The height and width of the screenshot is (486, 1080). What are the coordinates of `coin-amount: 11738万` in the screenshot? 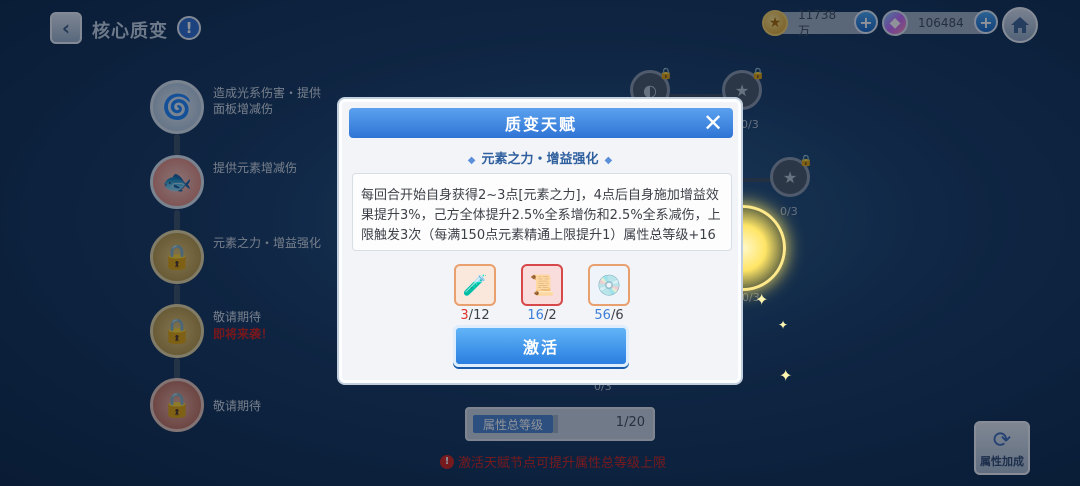 It's located at (817, 22).